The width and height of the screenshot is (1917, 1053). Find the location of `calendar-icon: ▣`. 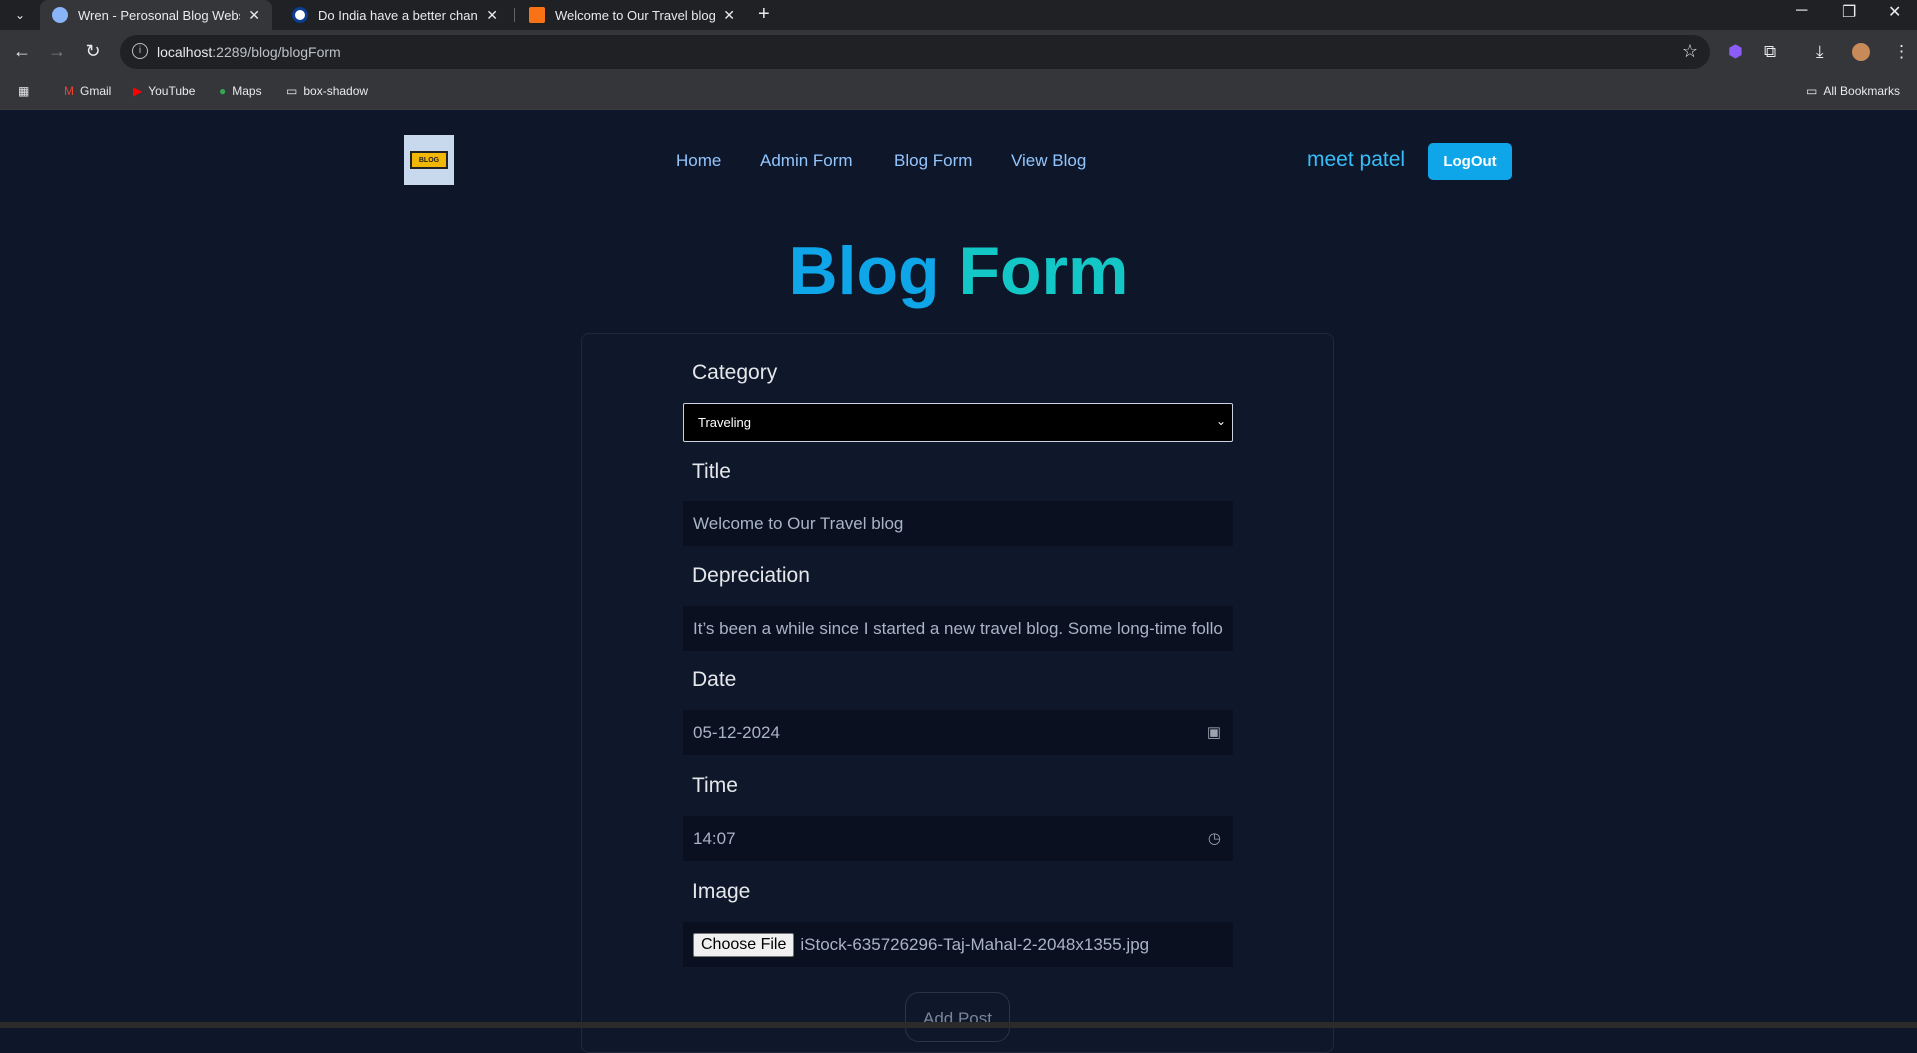

calendar-icon: ▣ is located at coordinates (1214, 732).